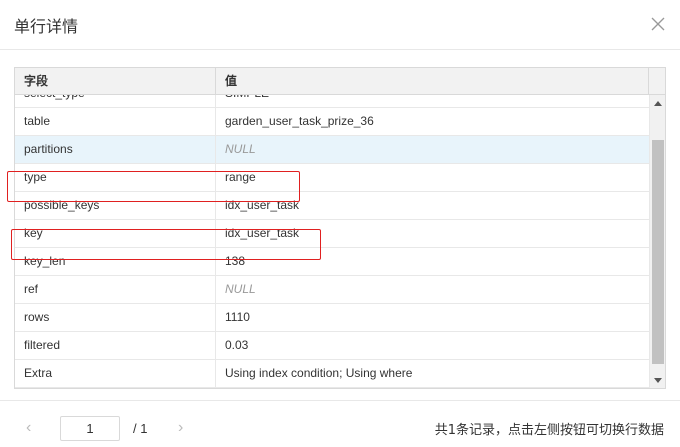  I want to click on row-field-name: Extra, so click(115, 373).